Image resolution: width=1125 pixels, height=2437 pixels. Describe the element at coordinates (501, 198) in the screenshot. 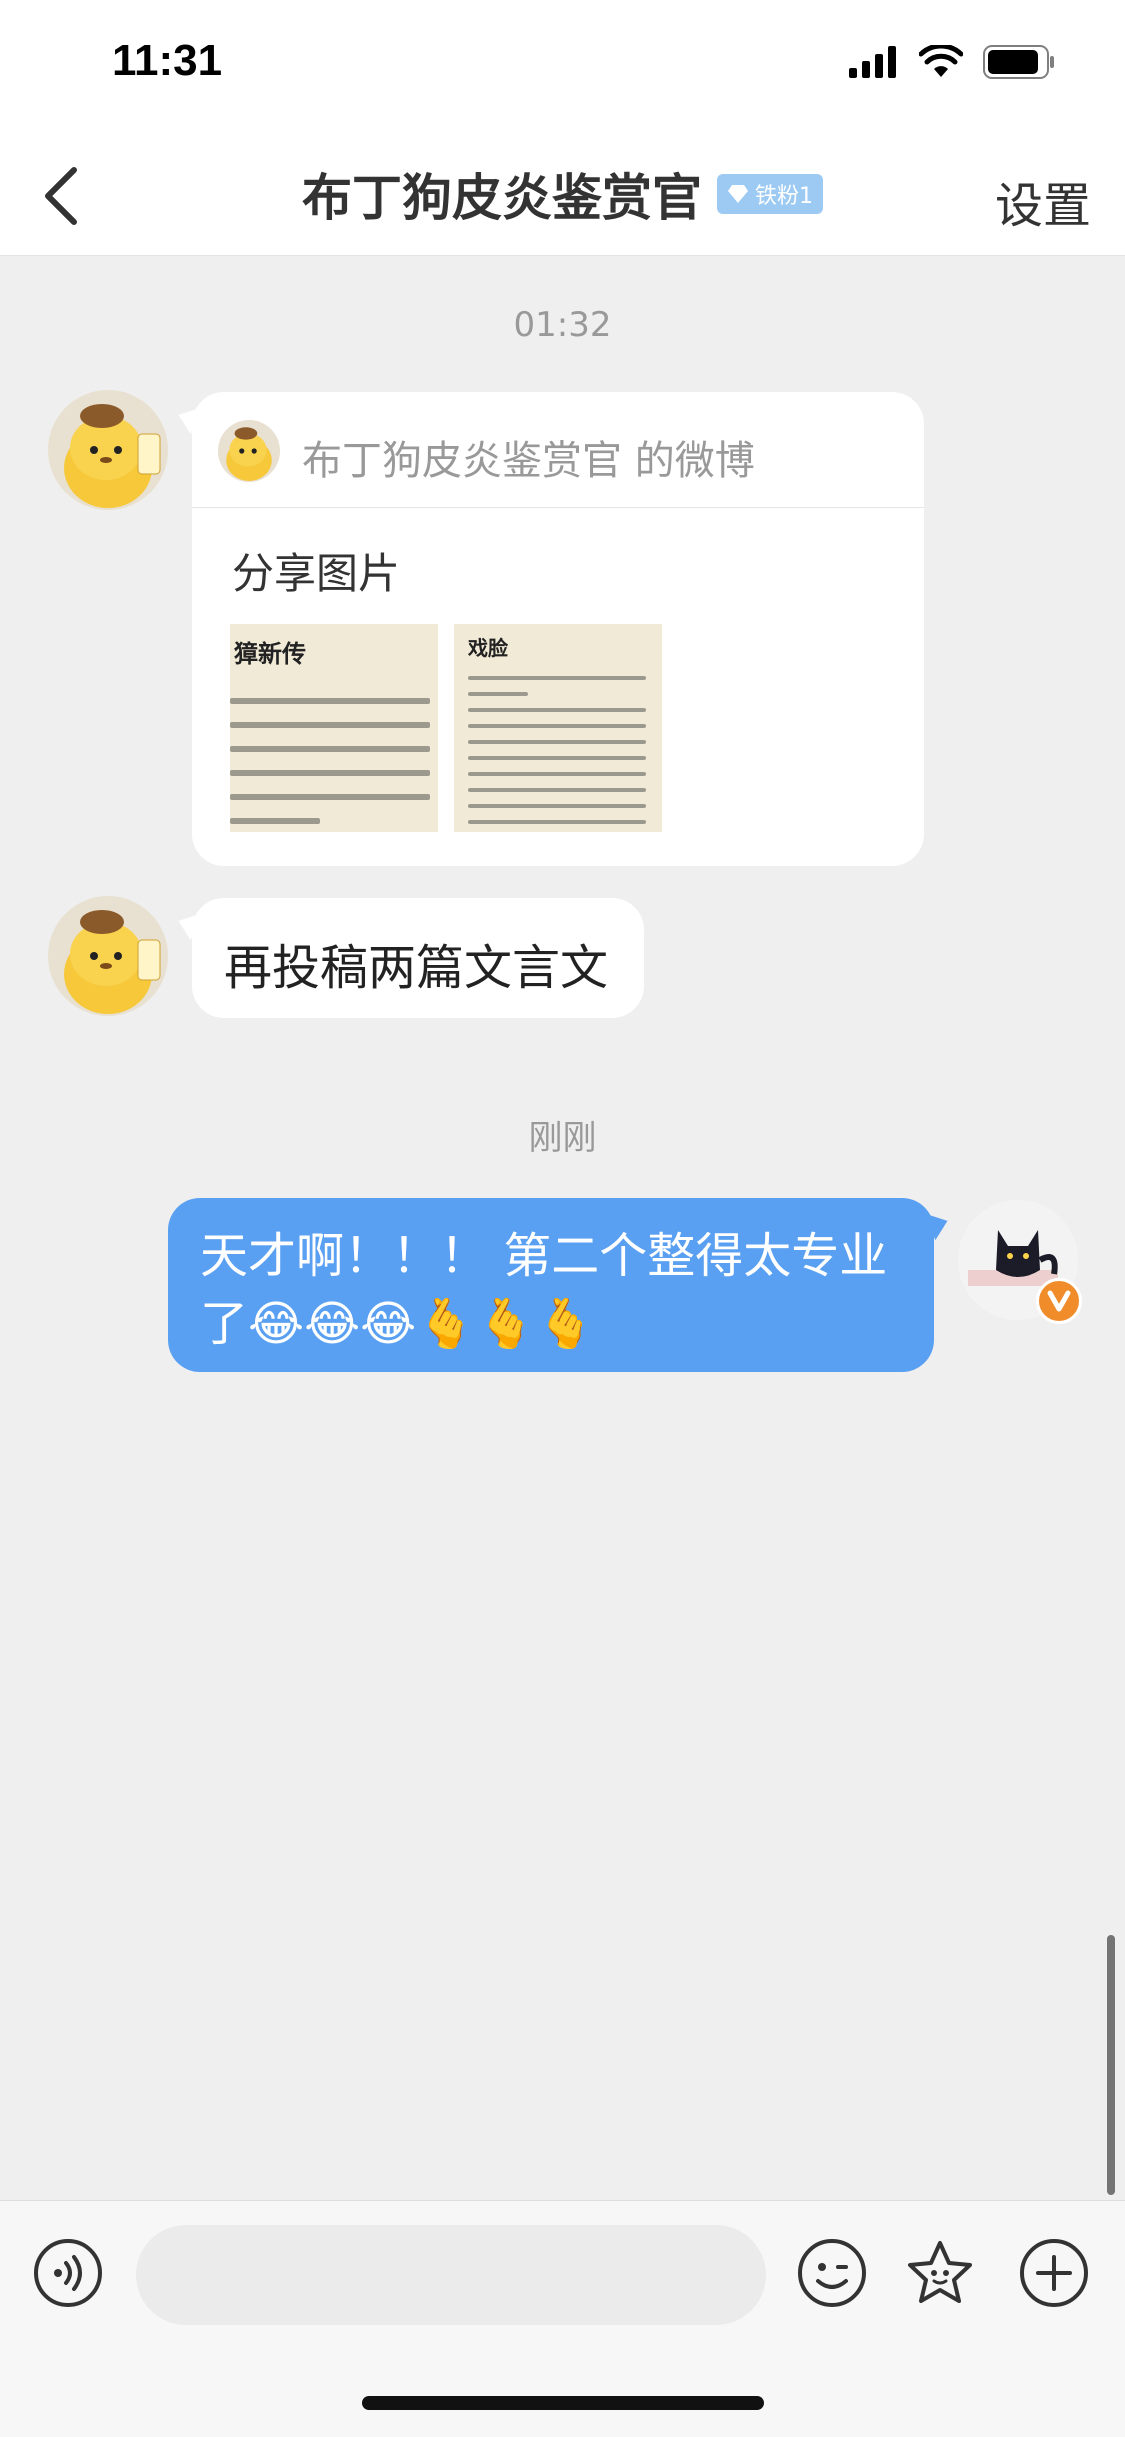

I see `chat-title: 布丁狗皮炎鉴赏官` at that location.